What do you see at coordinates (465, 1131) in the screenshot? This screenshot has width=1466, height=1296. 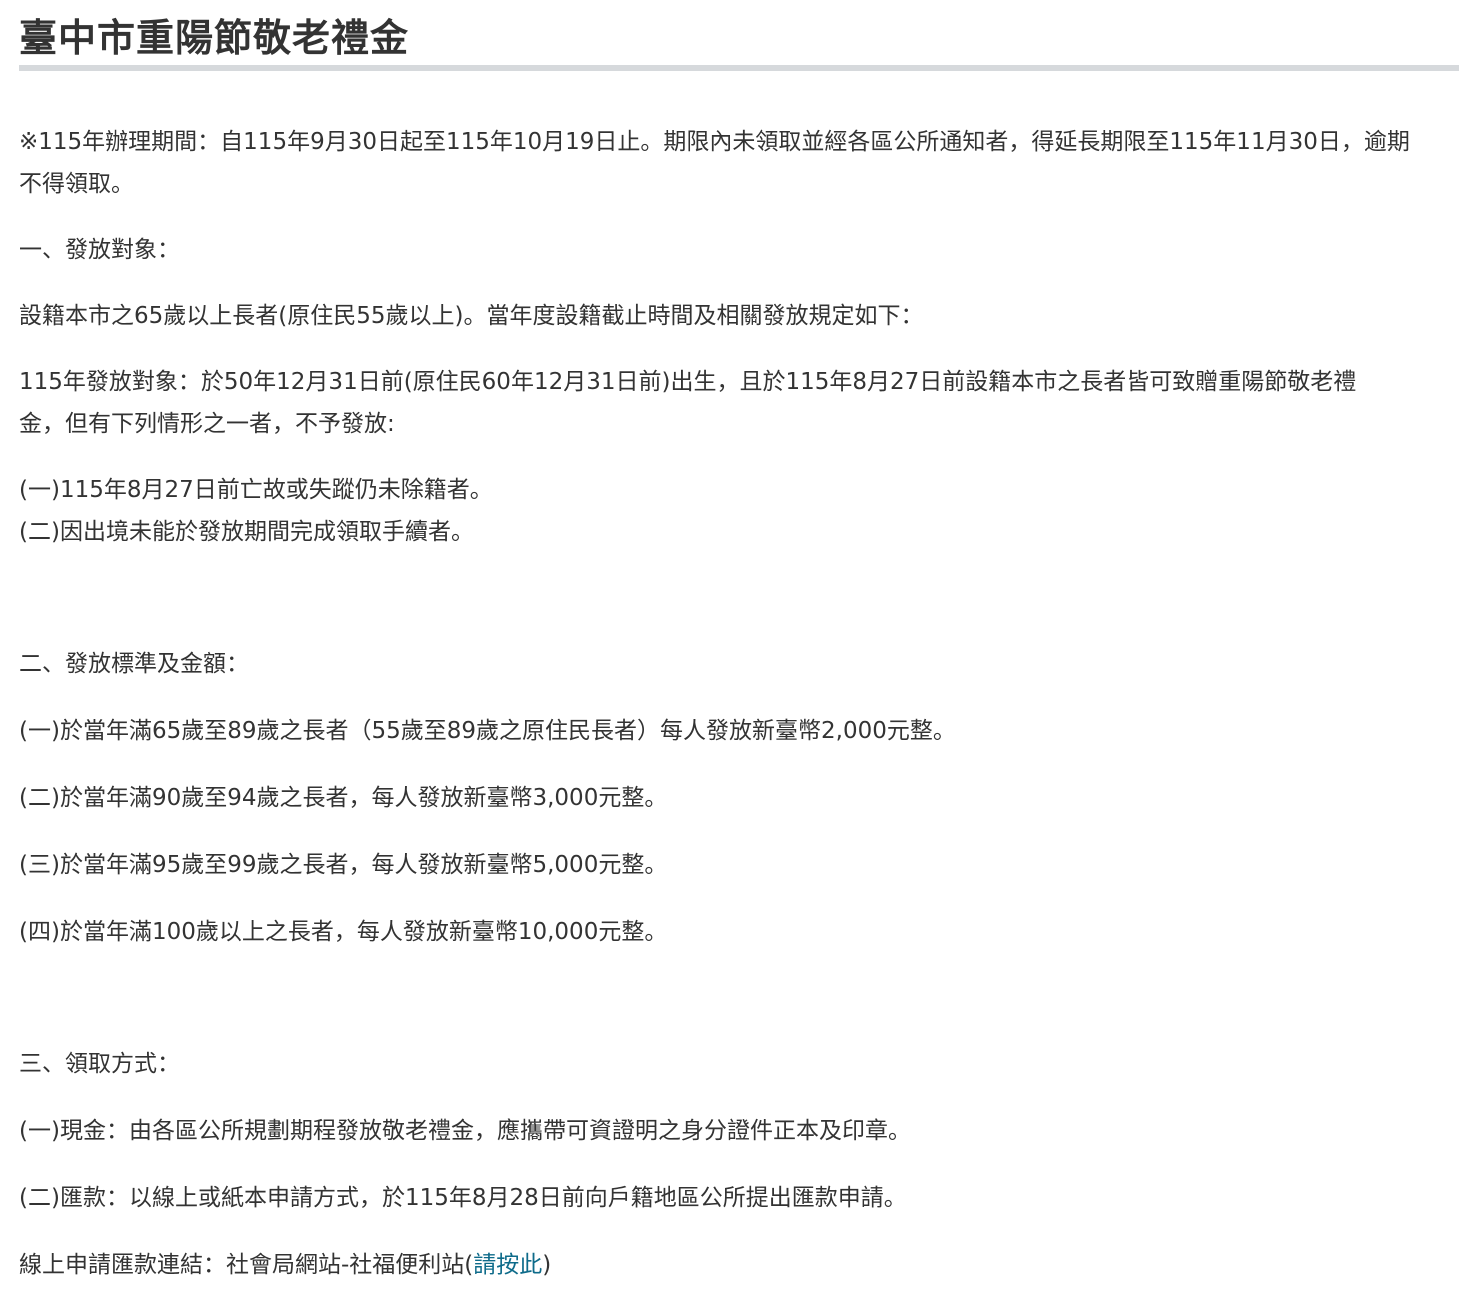 I see `method-item: (一)現金：由各區公所規劃期程發放敬老禮金，應攜帶可資證明之身分證件正本及印章。` at bounding box center [465, 1131].